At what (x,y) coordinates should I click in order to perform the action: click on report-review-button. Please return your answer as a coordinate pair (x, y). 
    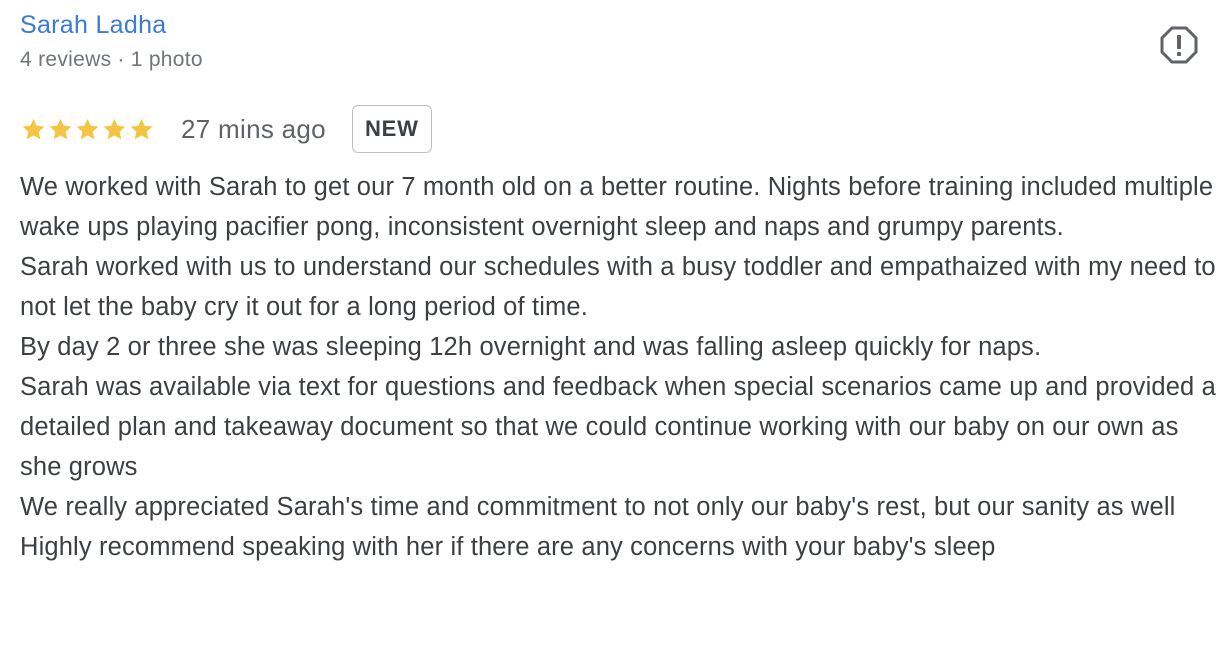
    Looking at the image, I should click on (1179, 45).